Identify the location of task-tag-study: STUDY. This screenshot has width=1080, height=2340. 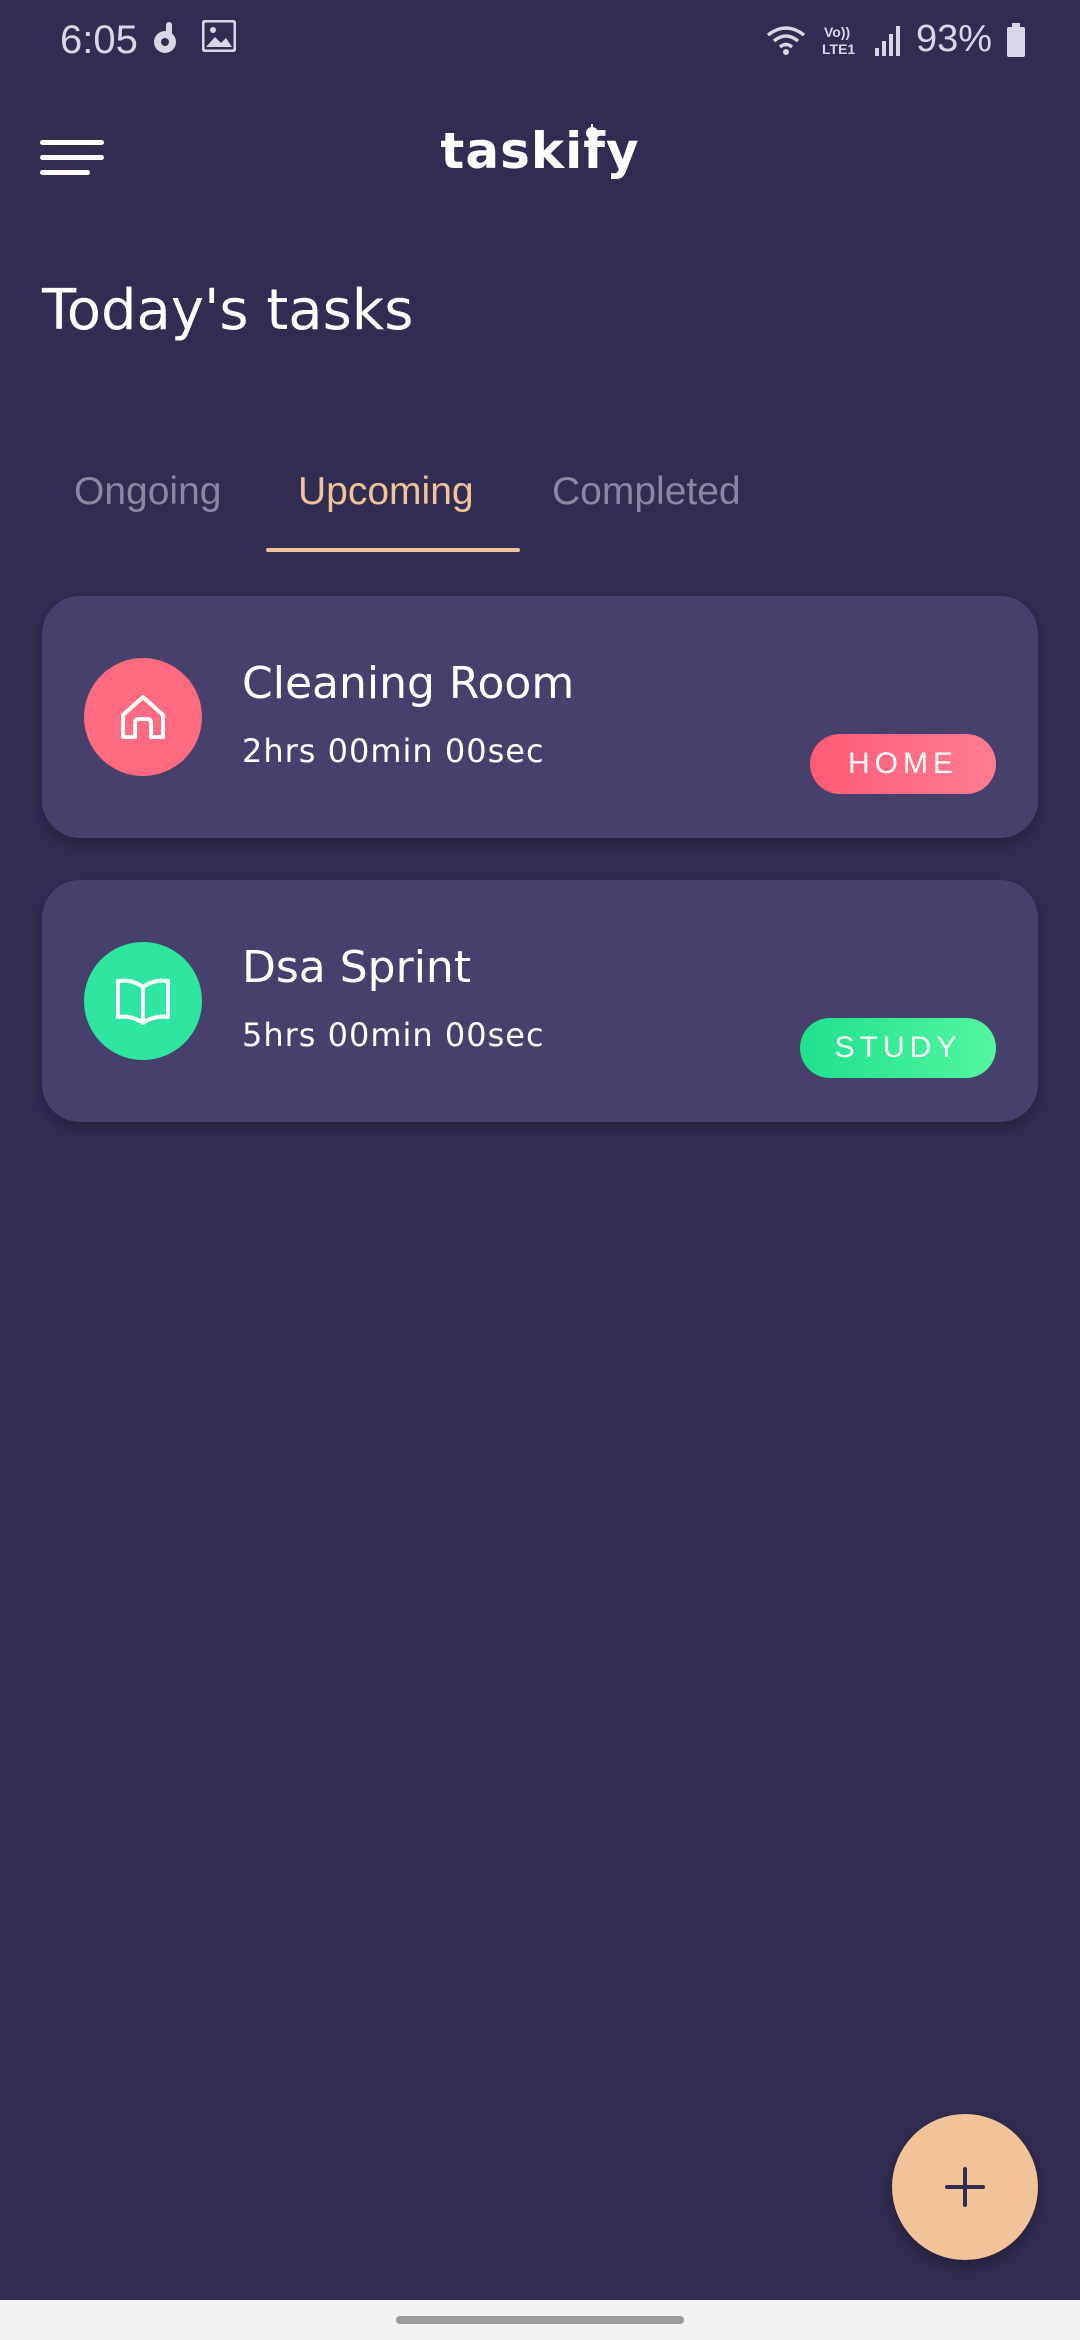
(898, 1048).